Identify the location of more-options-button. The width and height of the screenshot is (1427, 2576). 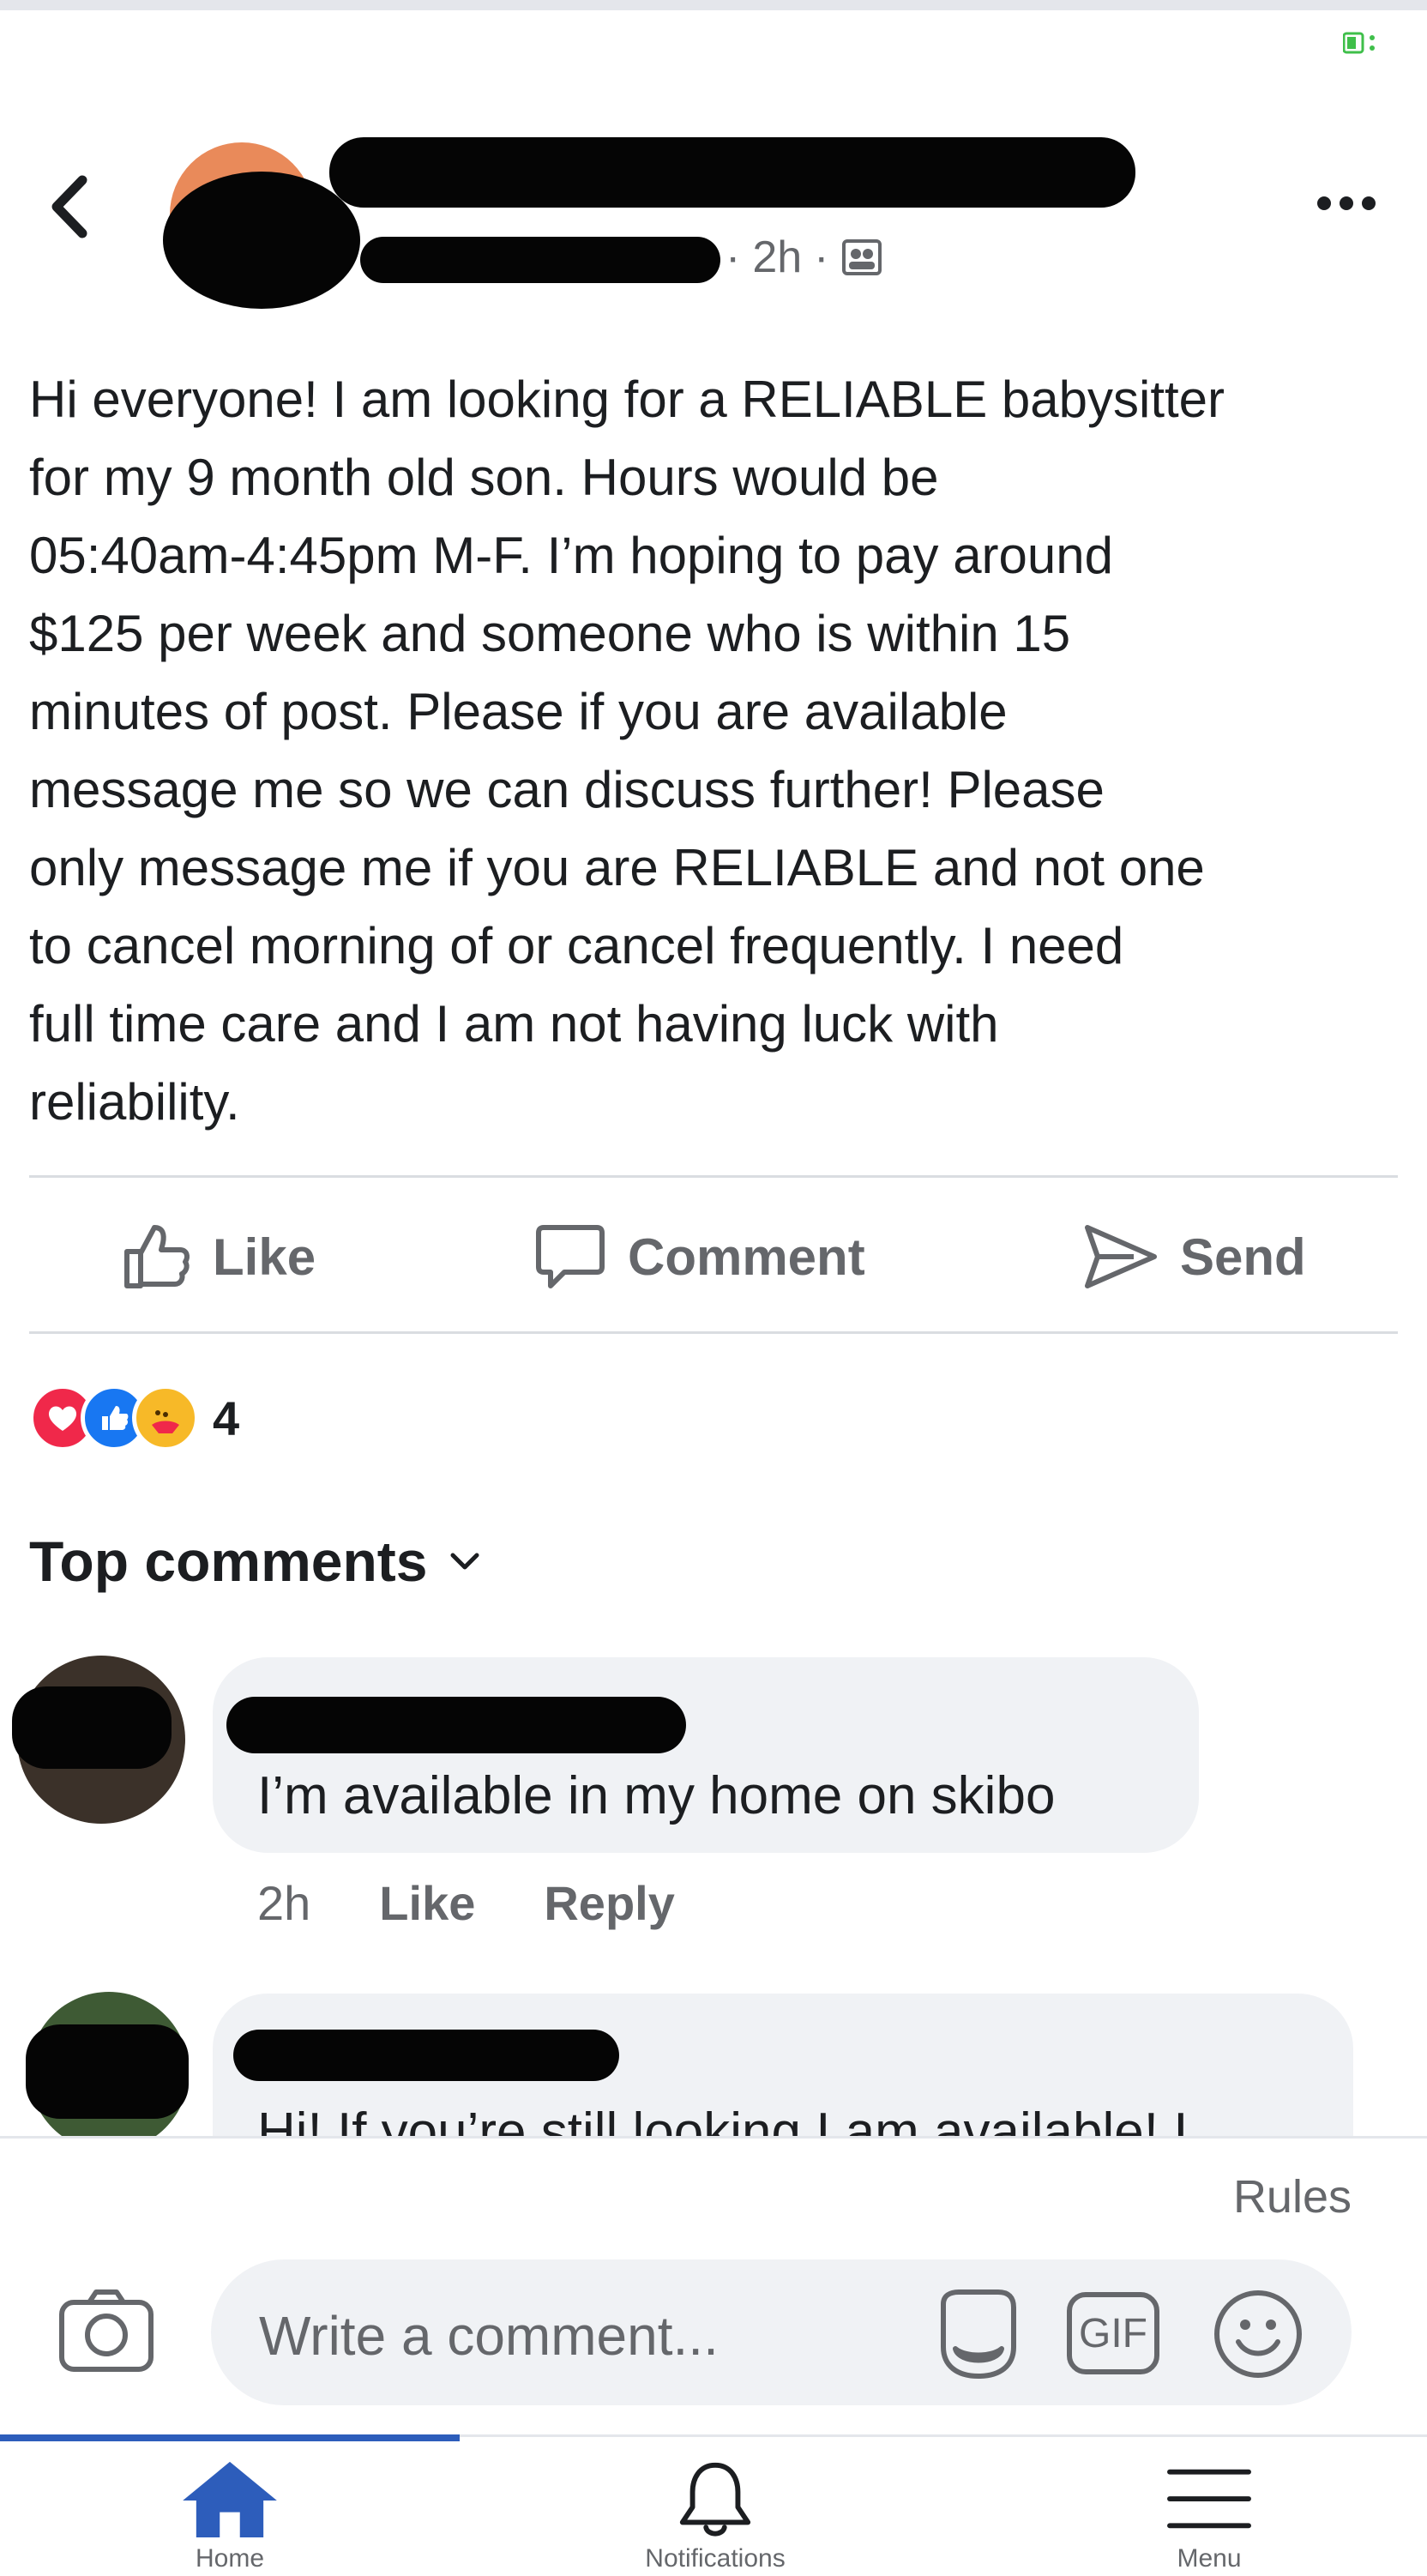
(1355, 203).